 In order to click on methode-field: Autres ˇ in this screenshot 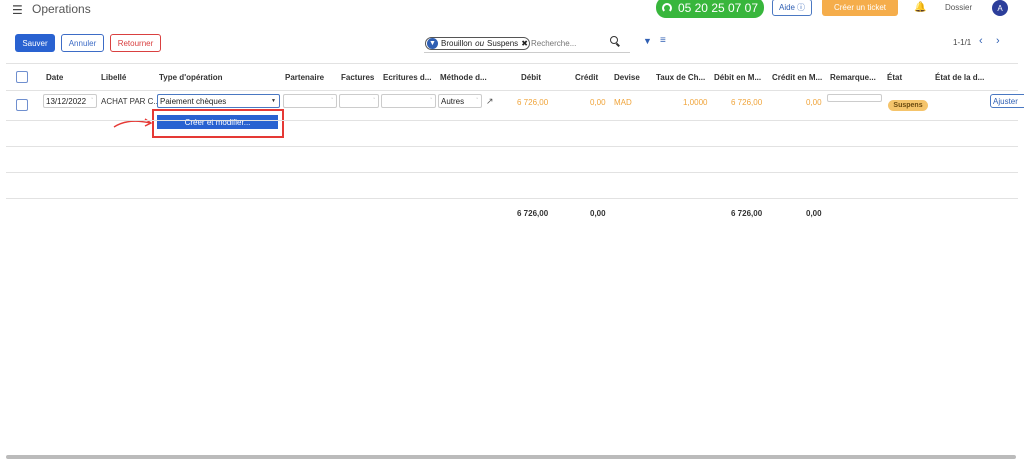, I will do `click(460, 101)`.